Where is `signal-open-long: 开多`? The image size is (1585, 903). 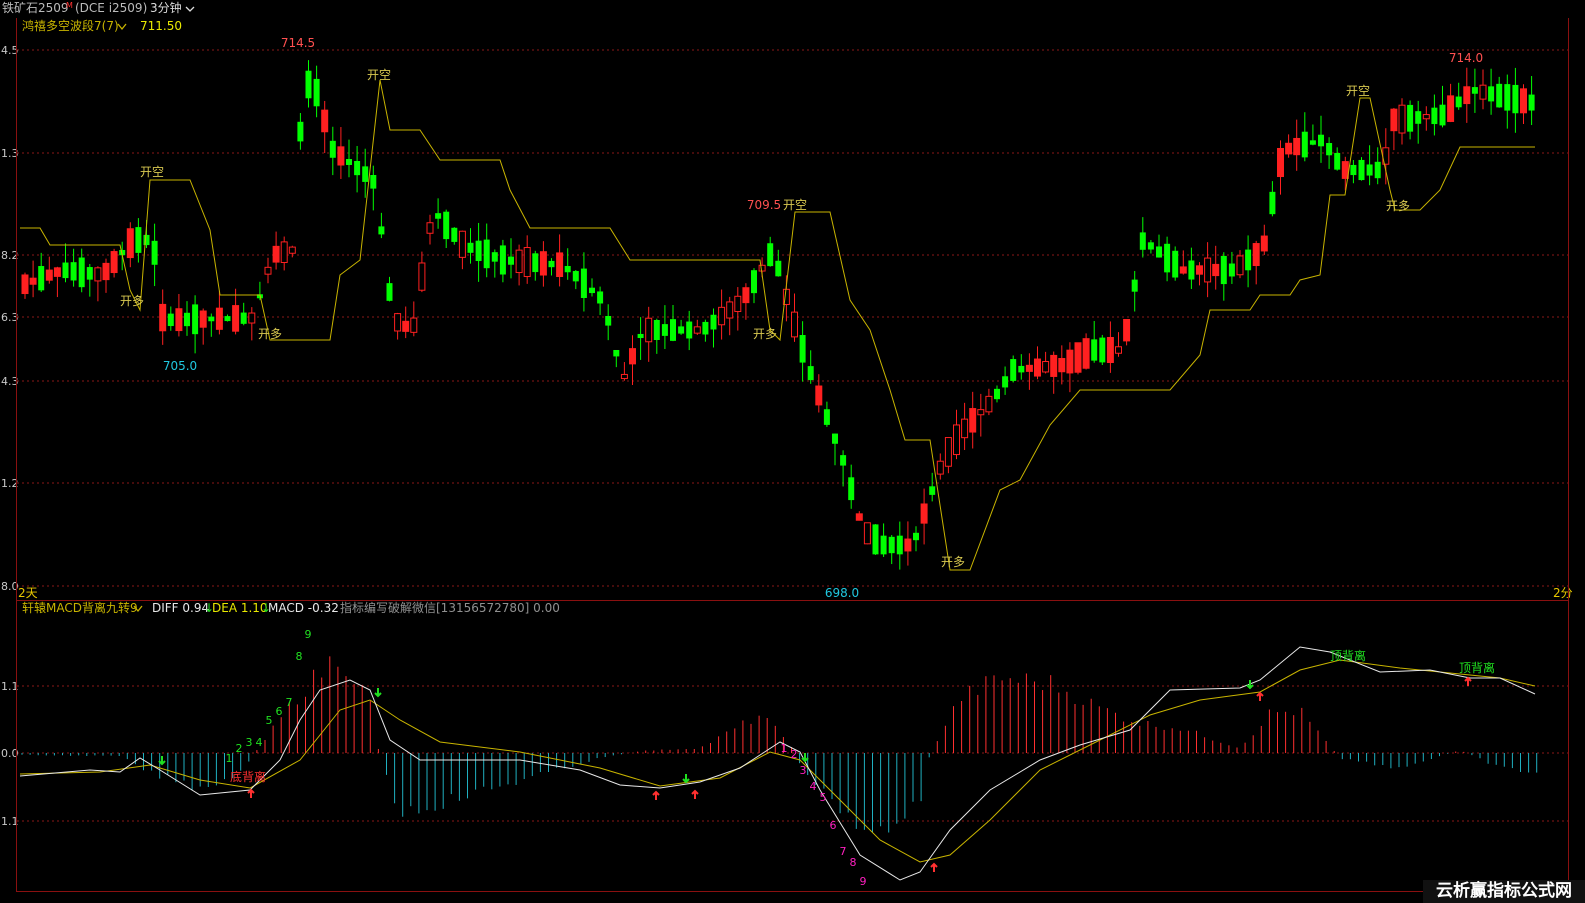 signal-open-long: 开多 is located at coordinates (270, 334).